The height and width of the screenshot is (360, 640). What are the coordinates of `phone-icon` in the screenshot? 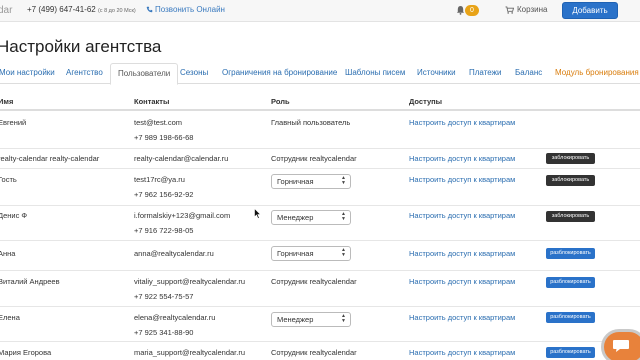 It's located at (149, 9).